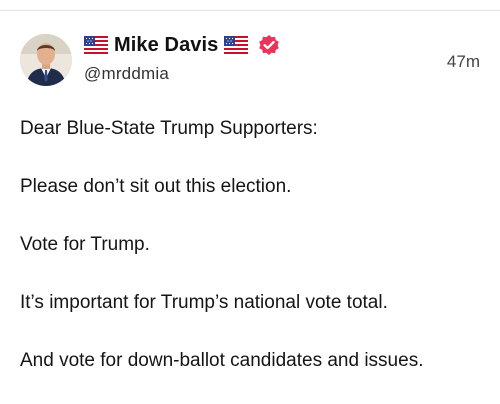 The image size is (500, 404). What do you see at coordinates (169, 128) in the screenshot?
I see `post-paragraph: Dear Blue-State Trump Supporters:` at bounding box center [169, 128].